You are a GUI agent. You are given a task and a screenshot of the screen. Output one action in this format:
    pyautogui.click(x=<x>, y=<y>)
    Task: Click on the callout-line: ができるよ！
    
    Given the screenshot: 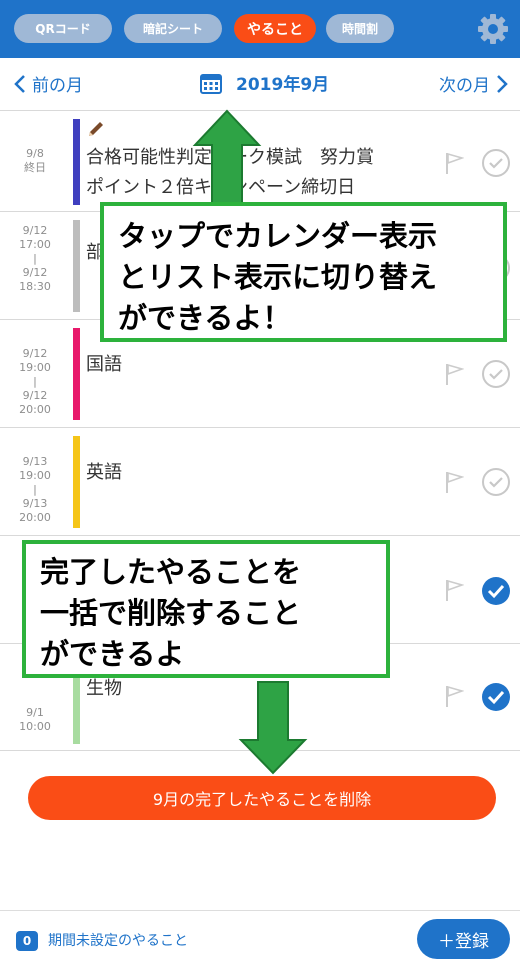 What is the action you would take?
    pyautogui.click(x=205, y=318)
    